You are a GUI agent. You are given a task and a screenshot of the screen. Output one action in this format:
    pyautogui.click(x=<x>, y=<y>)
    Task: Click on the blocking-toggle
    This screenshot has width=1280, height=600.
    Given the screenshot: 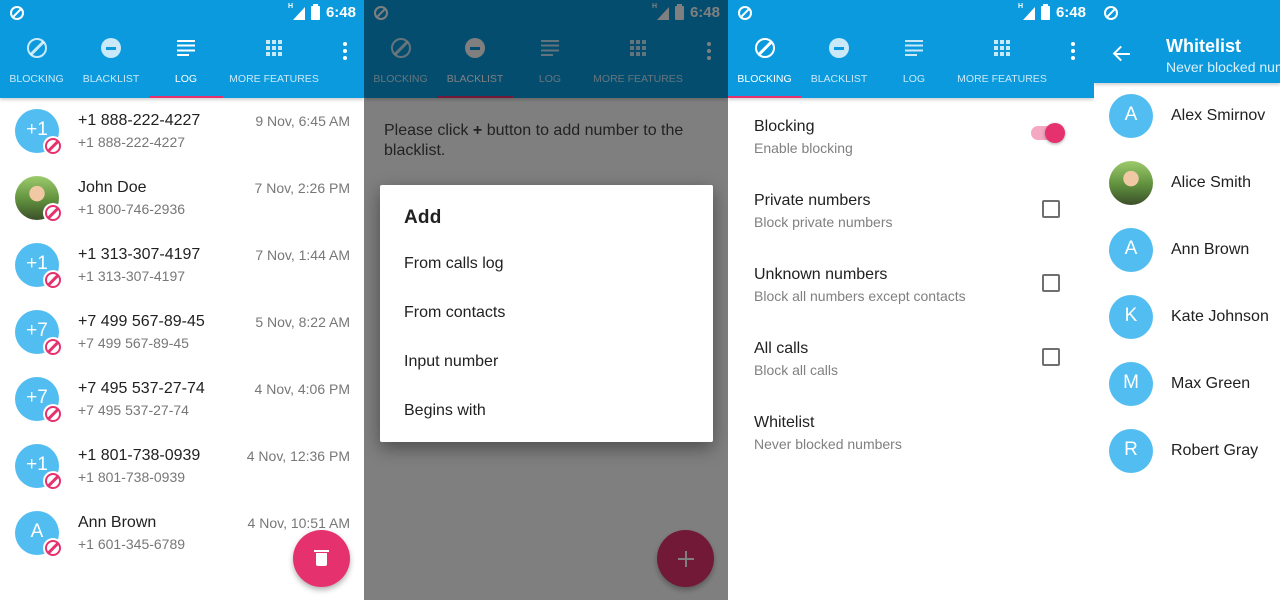 What is the action you would take?
    pyautogui.click(x=1048, y=133)
    